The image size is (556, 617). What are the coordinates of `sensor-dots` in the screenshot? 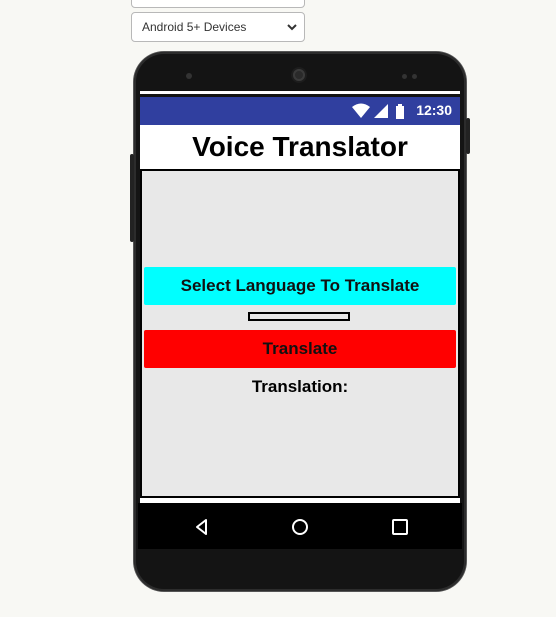 It's located at (404, 76).